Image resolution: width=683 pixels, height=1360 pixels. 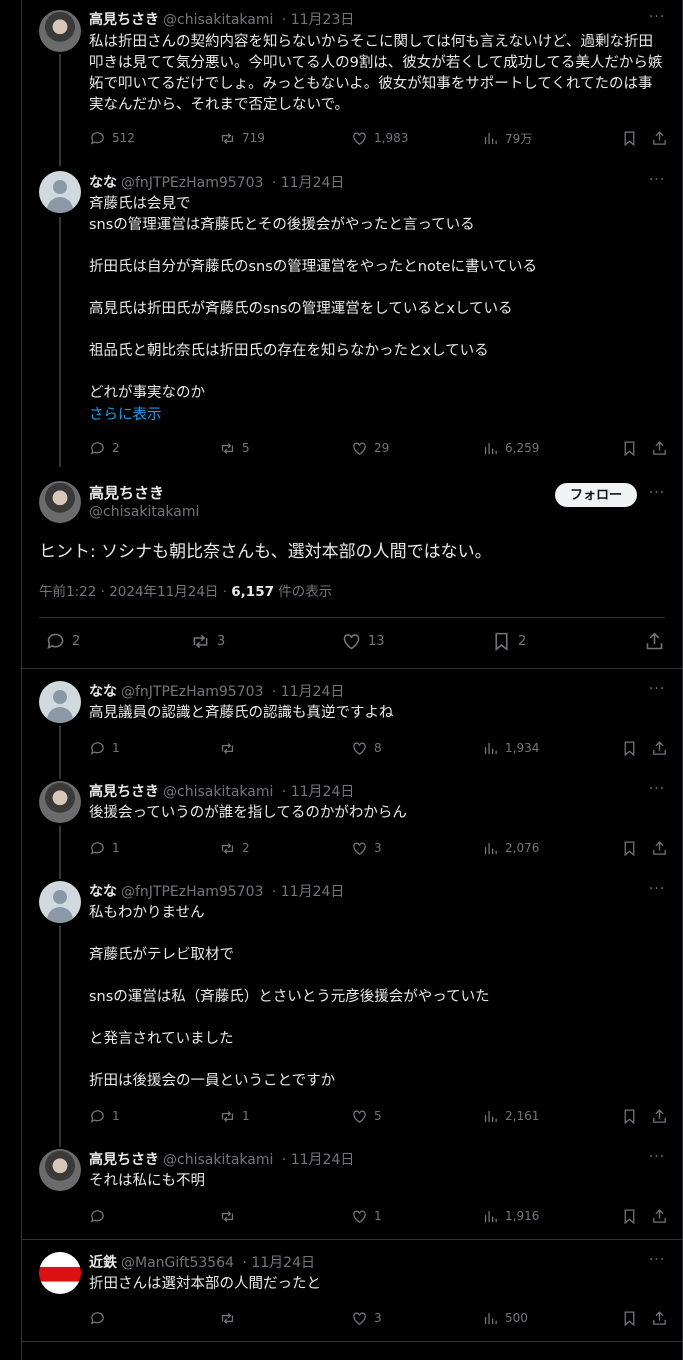 I want to click on like-button: 1,983, so click(x=379, y=138).